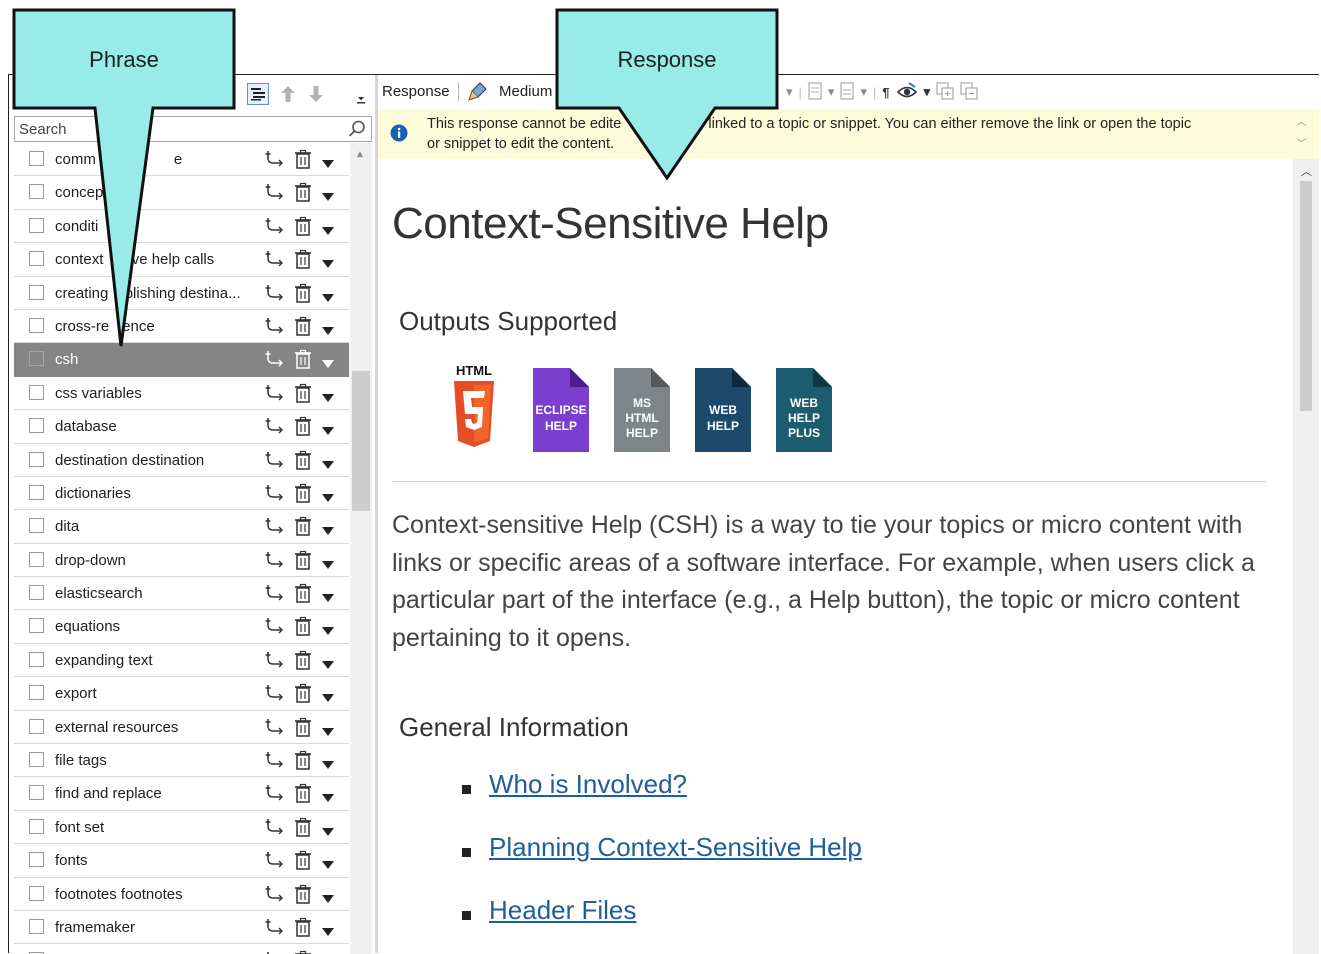 The height and width of the screenshot is (954, 1321). I want to click on phrase-row: conditi, so click(181, 227).